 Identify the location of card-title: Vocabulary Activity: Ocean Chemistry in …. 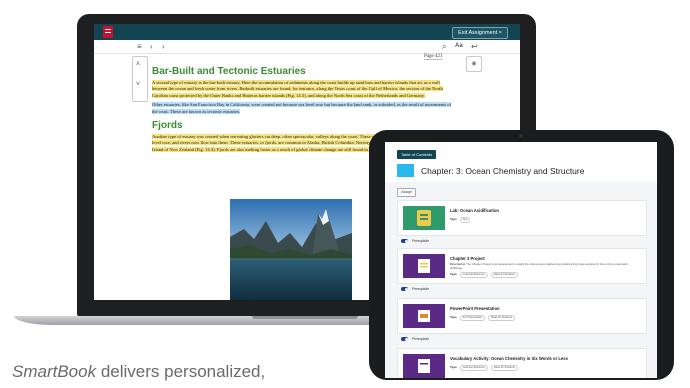
(509, 358).